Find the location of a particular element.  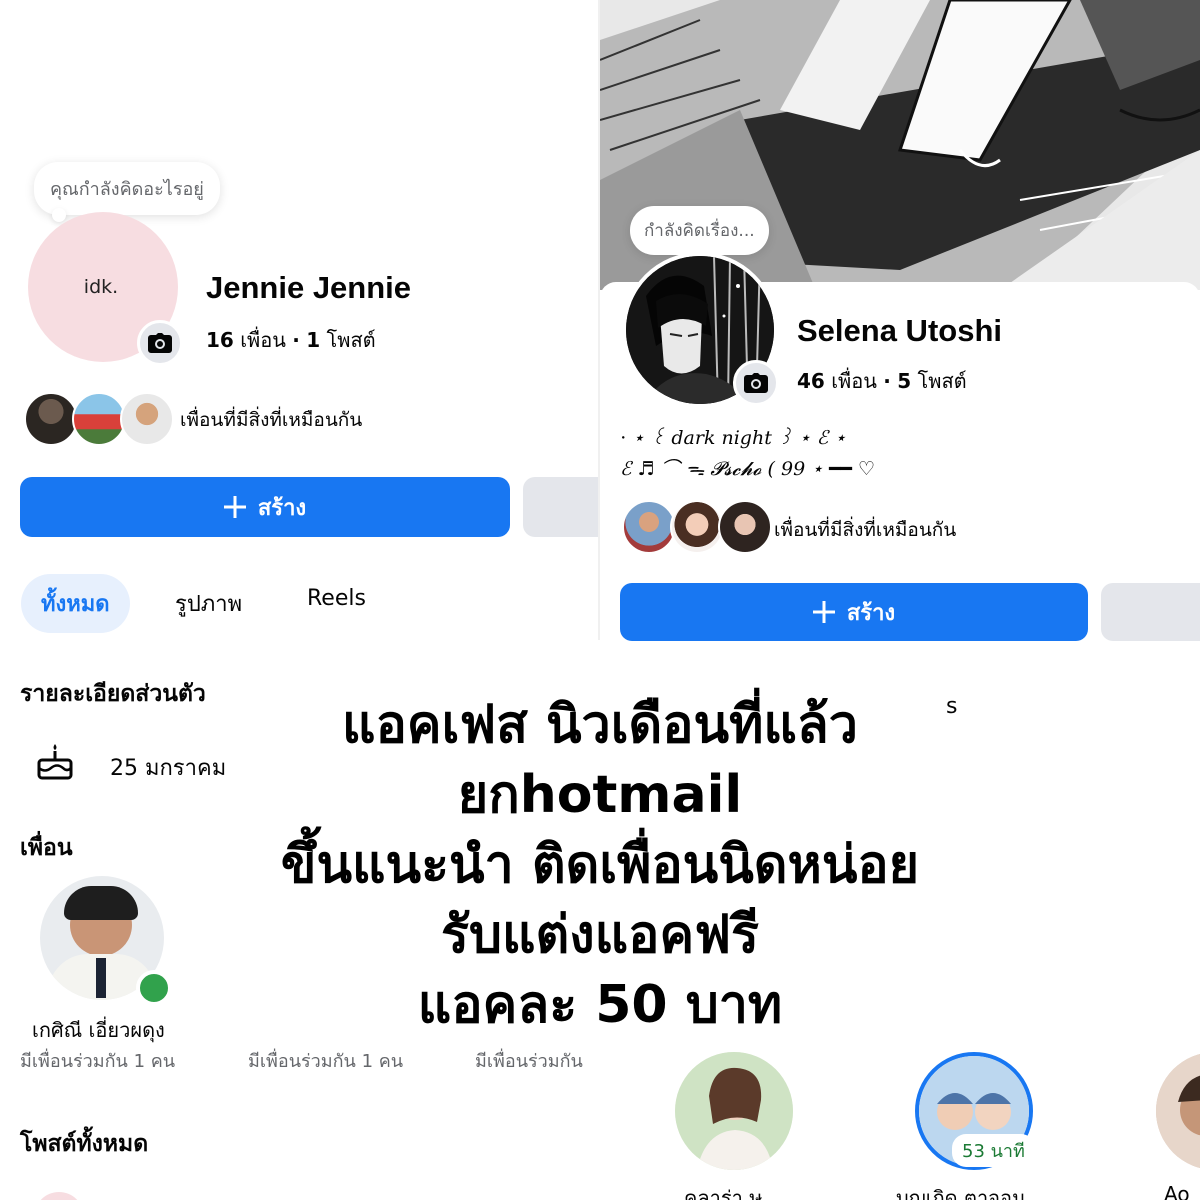

panel-divider is located at coordinates (599, 320).